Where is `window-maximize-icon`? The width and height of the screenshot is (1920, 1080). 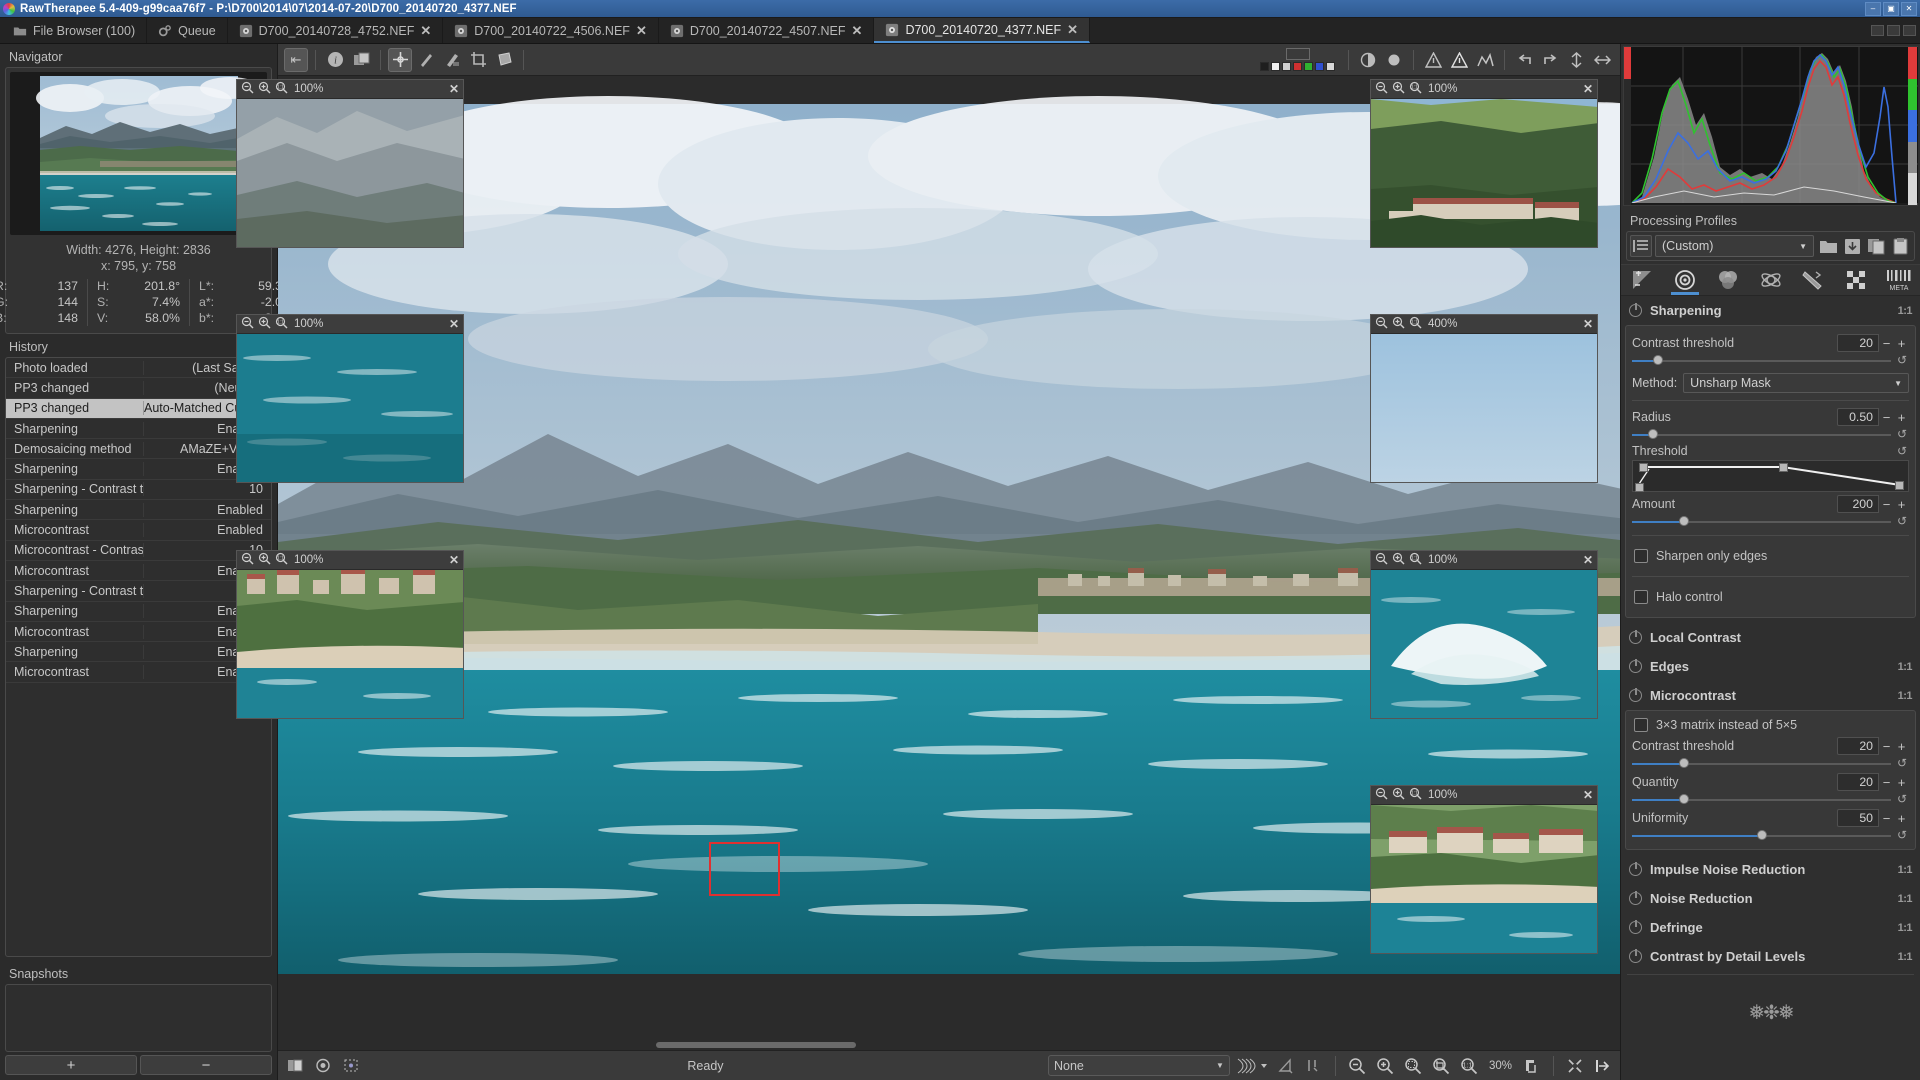
window-maximize-icon is located at coordinates (1893, 30).